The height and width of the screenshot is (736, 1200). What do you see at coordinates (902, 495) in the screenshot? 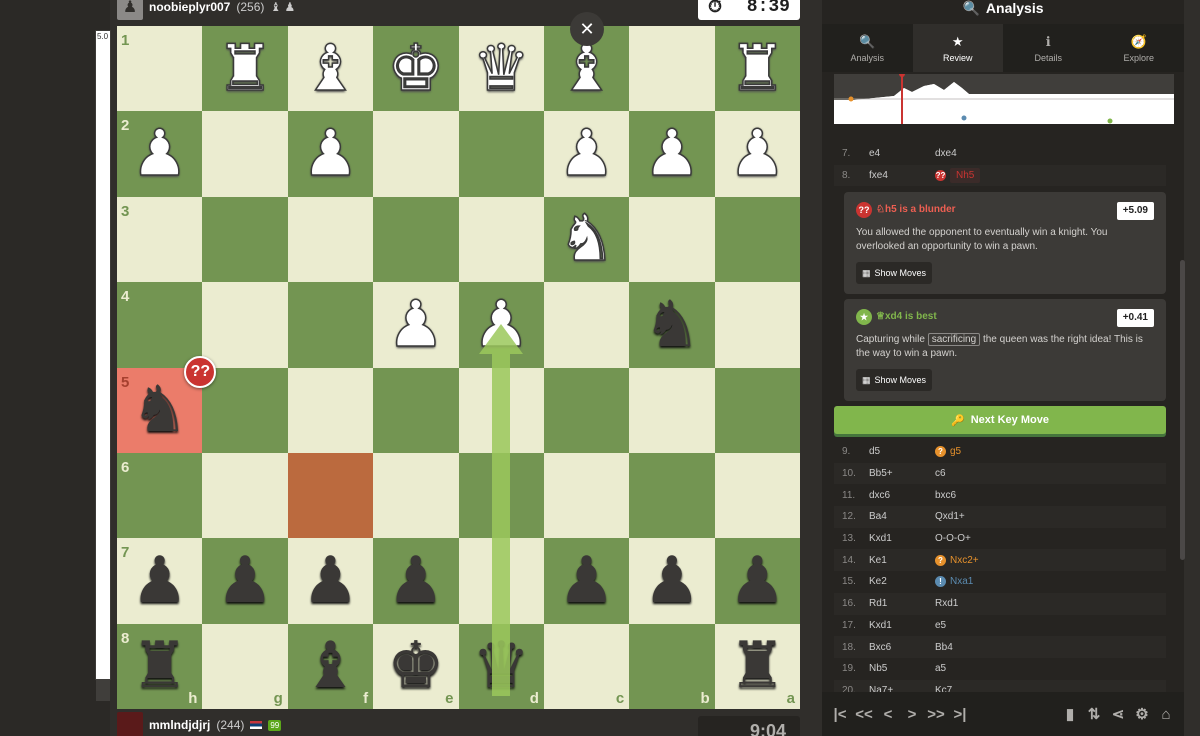
I see `white-move: dxc6` at bounding box center [902, 495].